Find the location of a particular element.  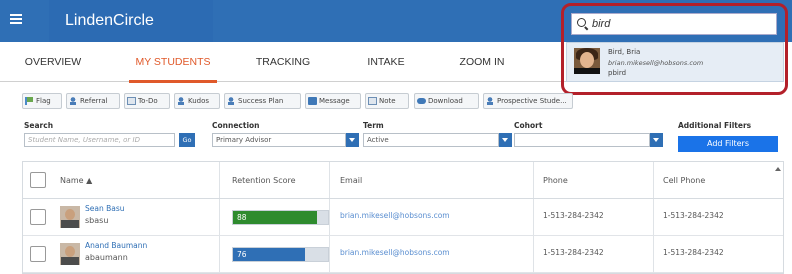

cloud-download-icon is located at coordinates (421, 101).